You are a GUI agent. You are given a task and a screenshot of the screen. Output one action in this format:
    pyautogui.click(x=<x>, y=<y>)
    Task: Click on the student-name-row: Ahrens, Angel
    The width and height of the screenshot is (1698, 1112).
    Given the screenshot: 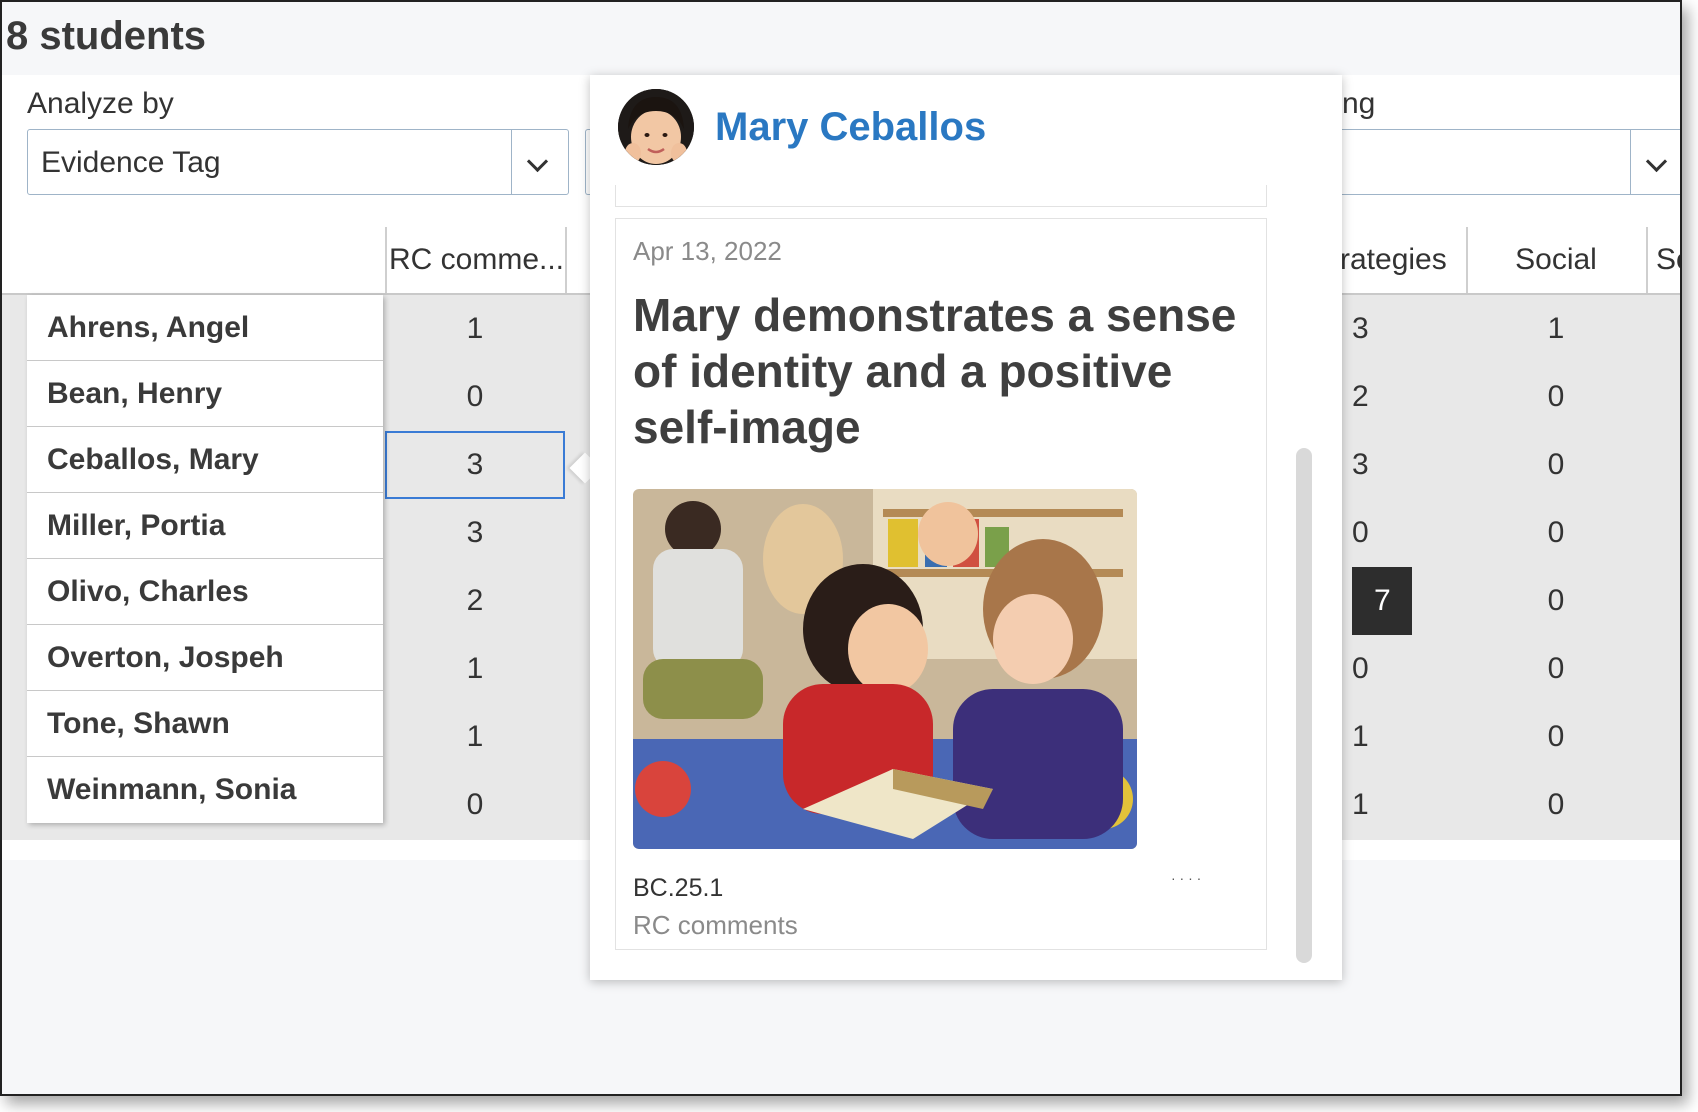 What is the action you would take?
    pyautogui.click(x=205, y=328)
    